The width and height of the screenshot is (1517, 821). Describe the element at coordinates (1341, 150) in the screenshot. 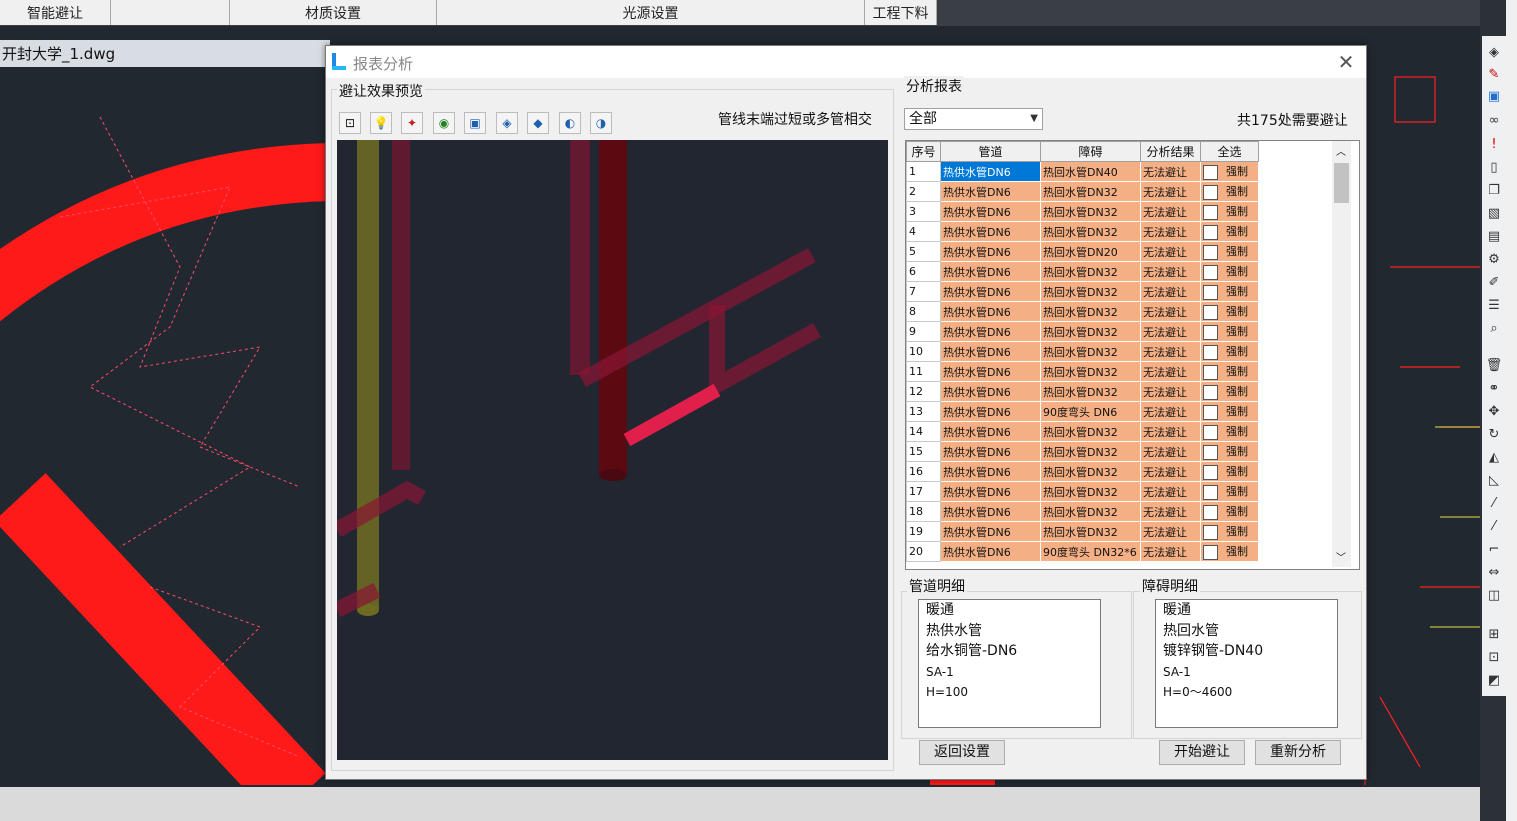

I see `chevron-up-icon: ︿` at that location.